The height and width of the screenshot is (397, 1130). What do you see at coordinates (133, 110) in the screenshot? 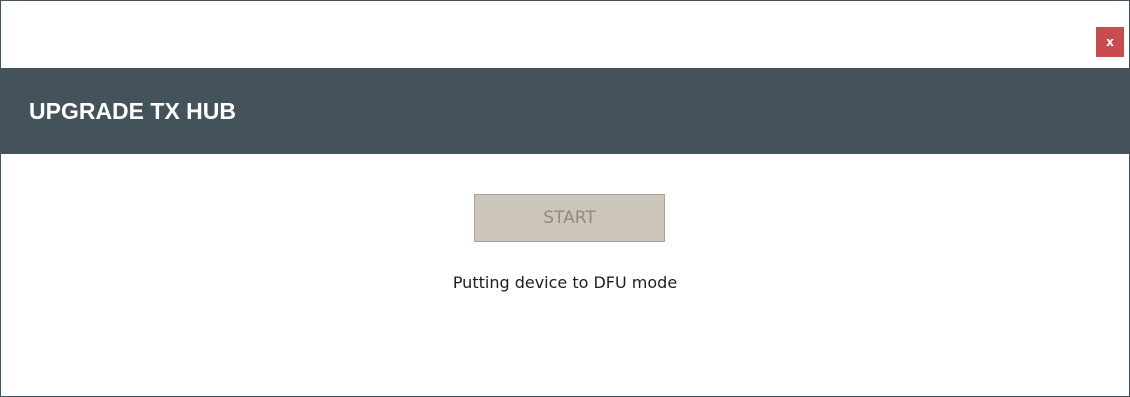
I see `page-title: UPGRADE TX HUB` at bounding box center [133, 110].